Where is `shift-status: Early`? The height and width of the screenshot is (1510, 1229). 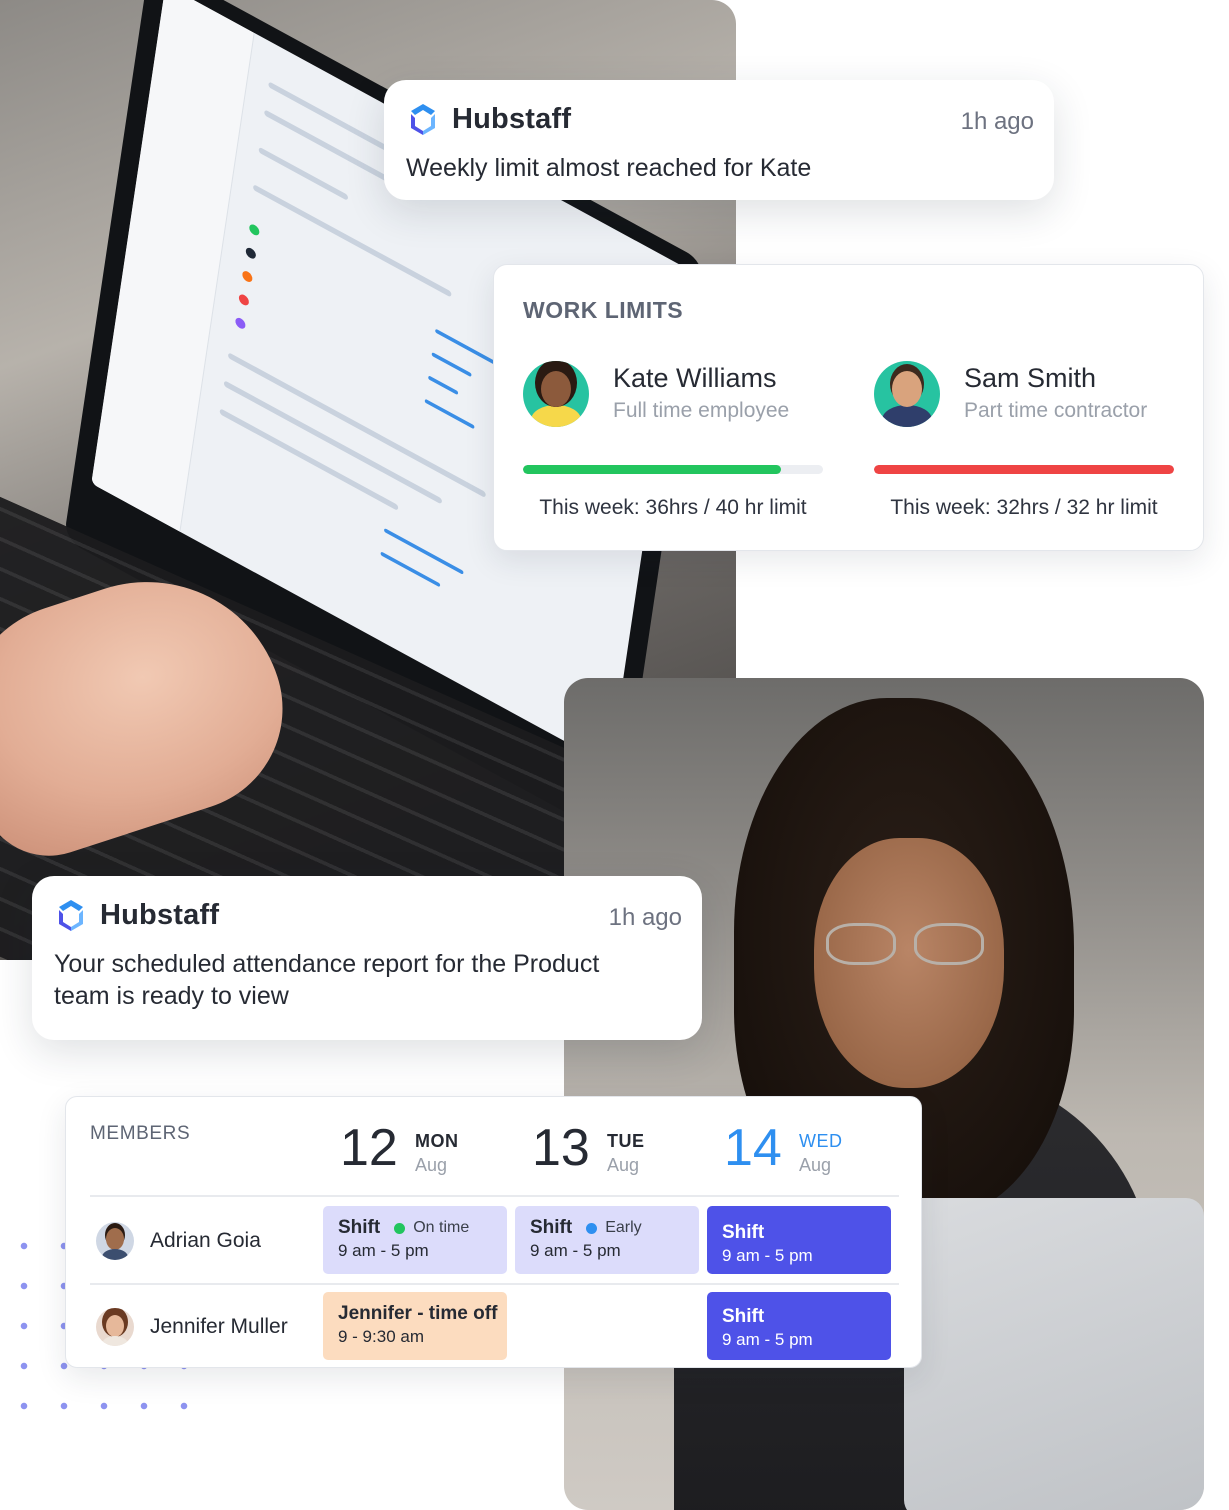 shift-status: Early is located at coordinates (614, 1228).